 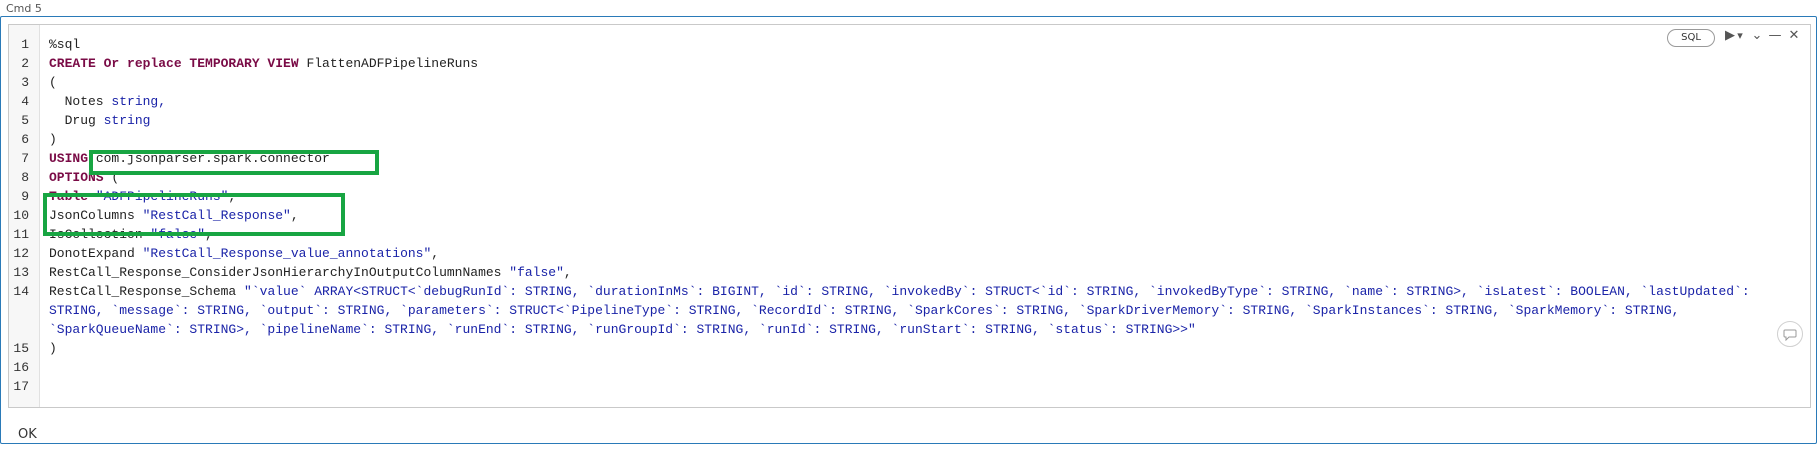 I want to click on line-number: 6, so click(x=25, y=139).